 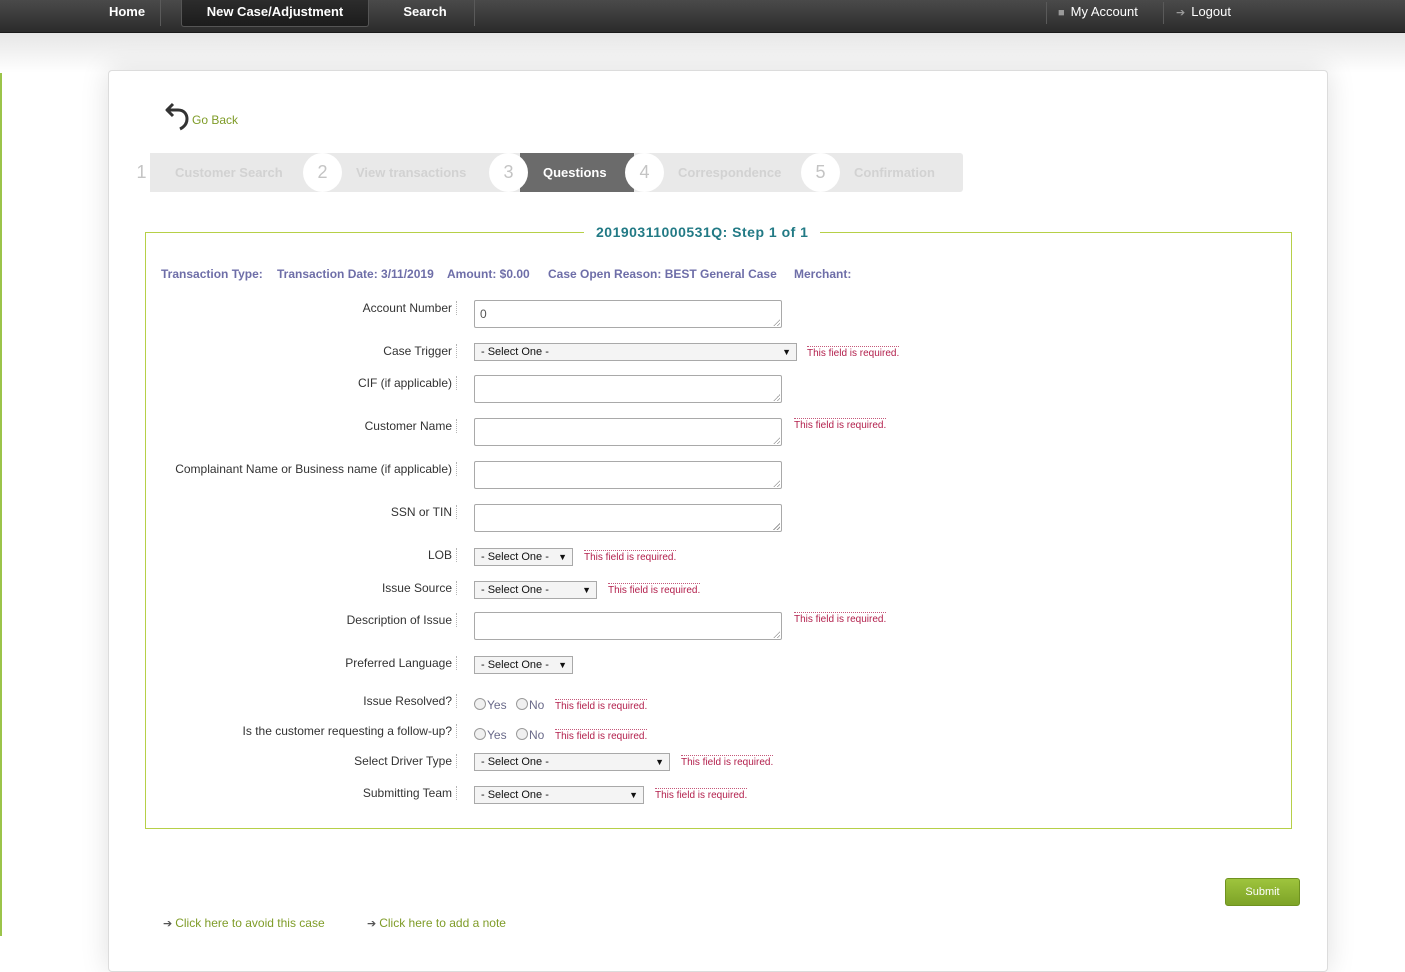 I want to click on description-of-issue-label: Description of Issue, so click(x=402, y=620).